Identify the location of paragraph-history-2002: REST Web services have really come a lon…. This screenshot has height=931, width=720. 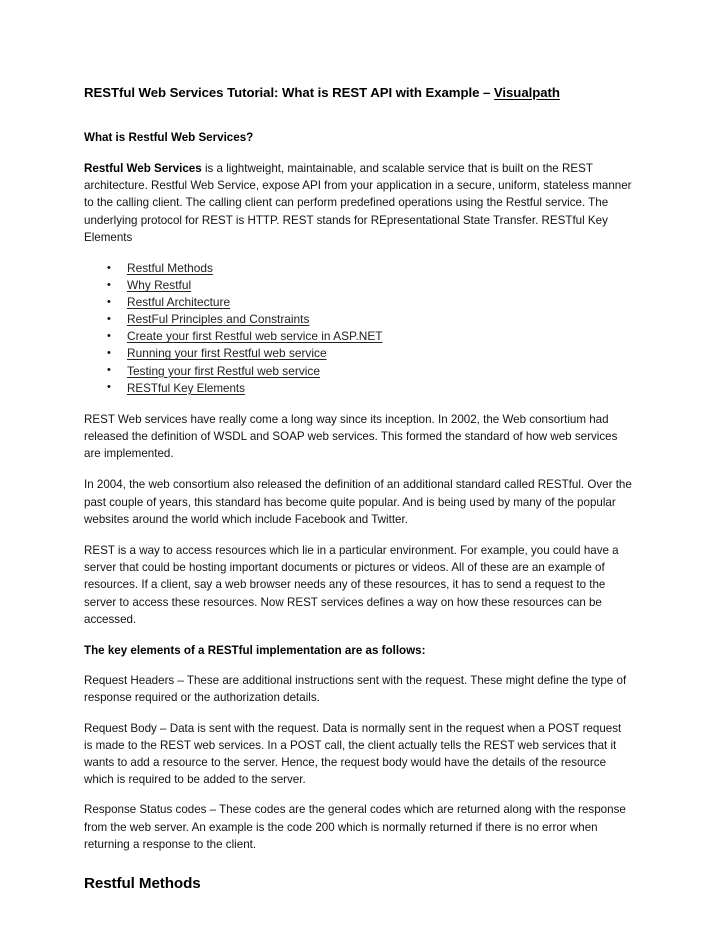
(351, 436).